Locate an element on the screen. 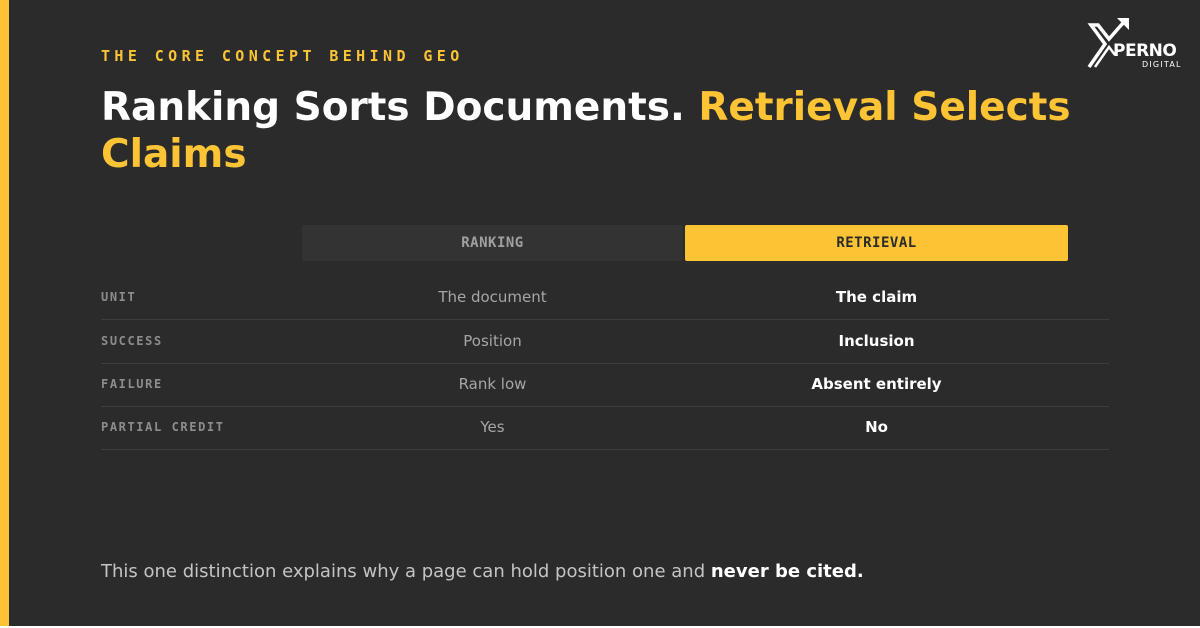 The height and width of the screenshot is (628, 1200). table-row: PARTIAL CREDIT Yes No is located at coordinates (605, 428).